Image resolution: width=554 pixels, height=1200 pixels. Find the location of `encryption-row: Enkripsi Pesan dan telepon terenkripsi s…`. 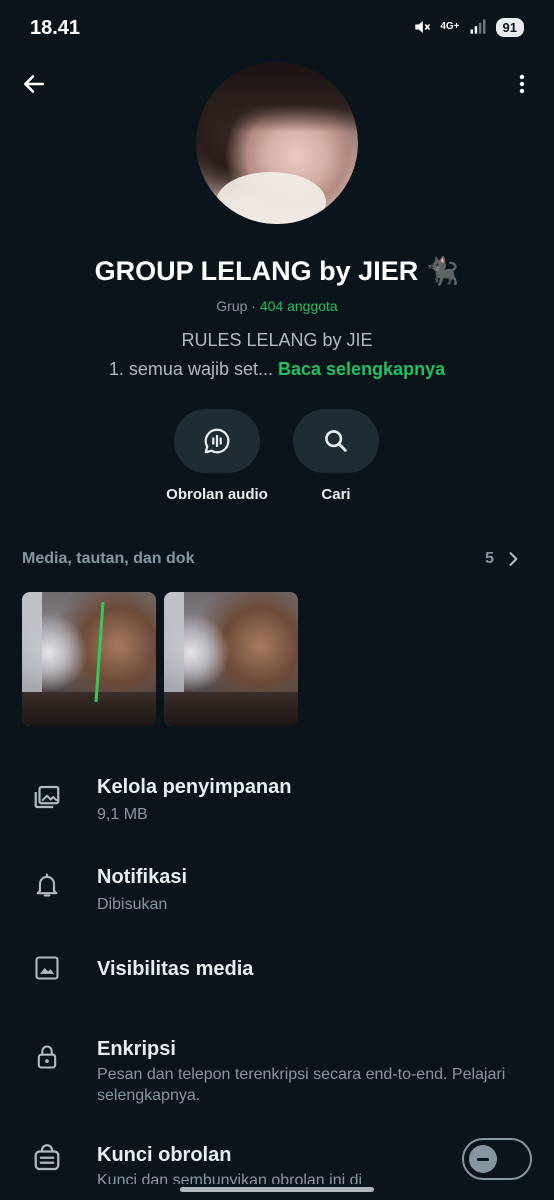

encryption-row: Enkripsi Pesan dan telepon terenkripsi s… is located at coordinates (277, 1074).